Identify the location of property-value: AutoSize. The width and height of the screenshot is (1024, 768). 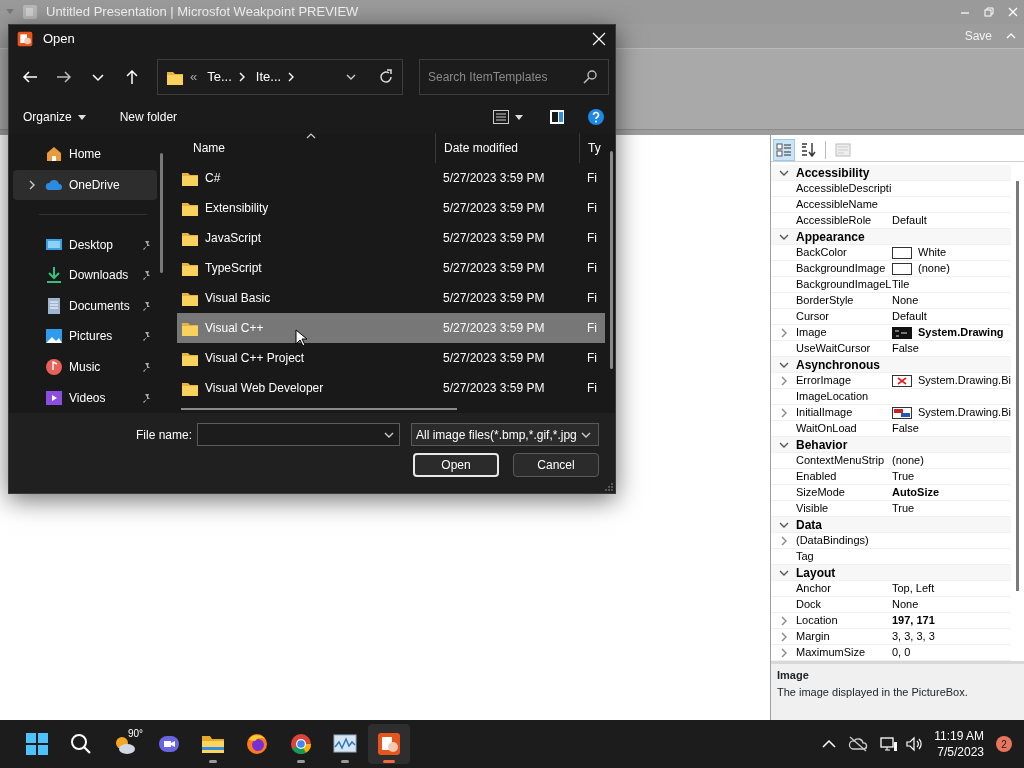
(916, 492).